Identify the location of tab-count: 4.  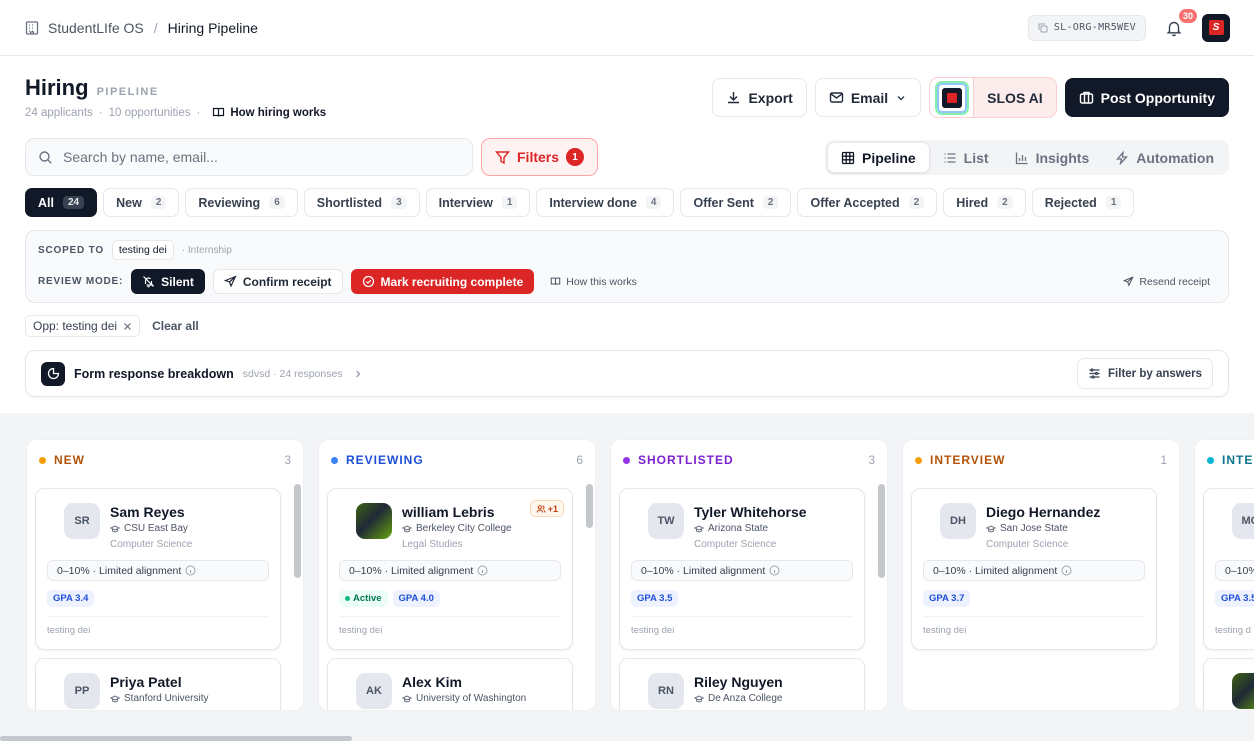
(653, 202).